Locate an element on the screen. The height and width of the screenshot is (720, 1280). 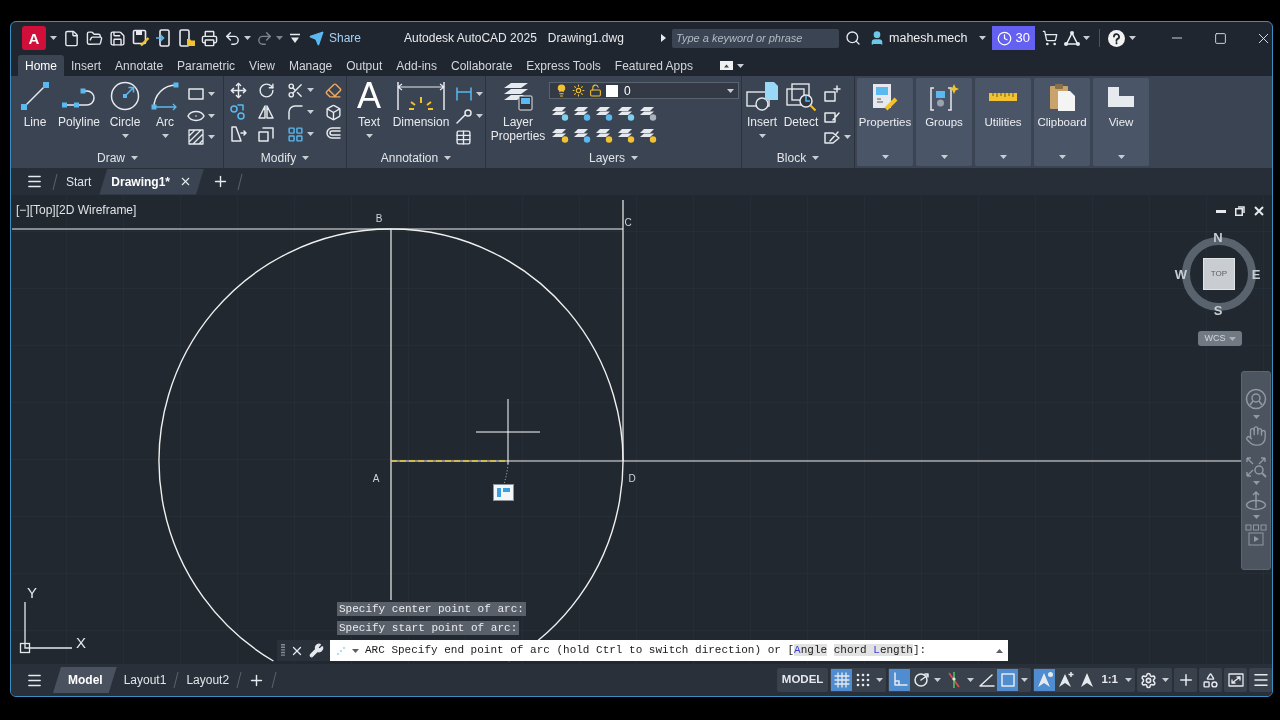
help-icon is located at coordinates (1116, 38).